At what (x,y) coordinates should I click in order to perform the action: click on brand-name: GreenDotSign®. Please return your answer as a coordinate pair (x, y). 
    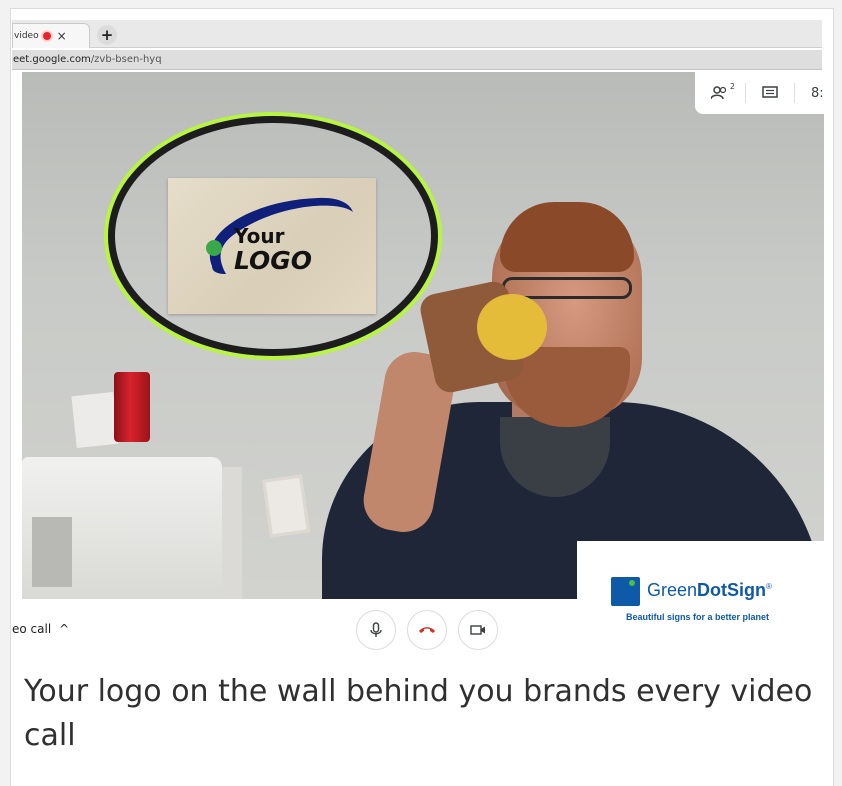
    Looking at the image, I should click on (709, 590).